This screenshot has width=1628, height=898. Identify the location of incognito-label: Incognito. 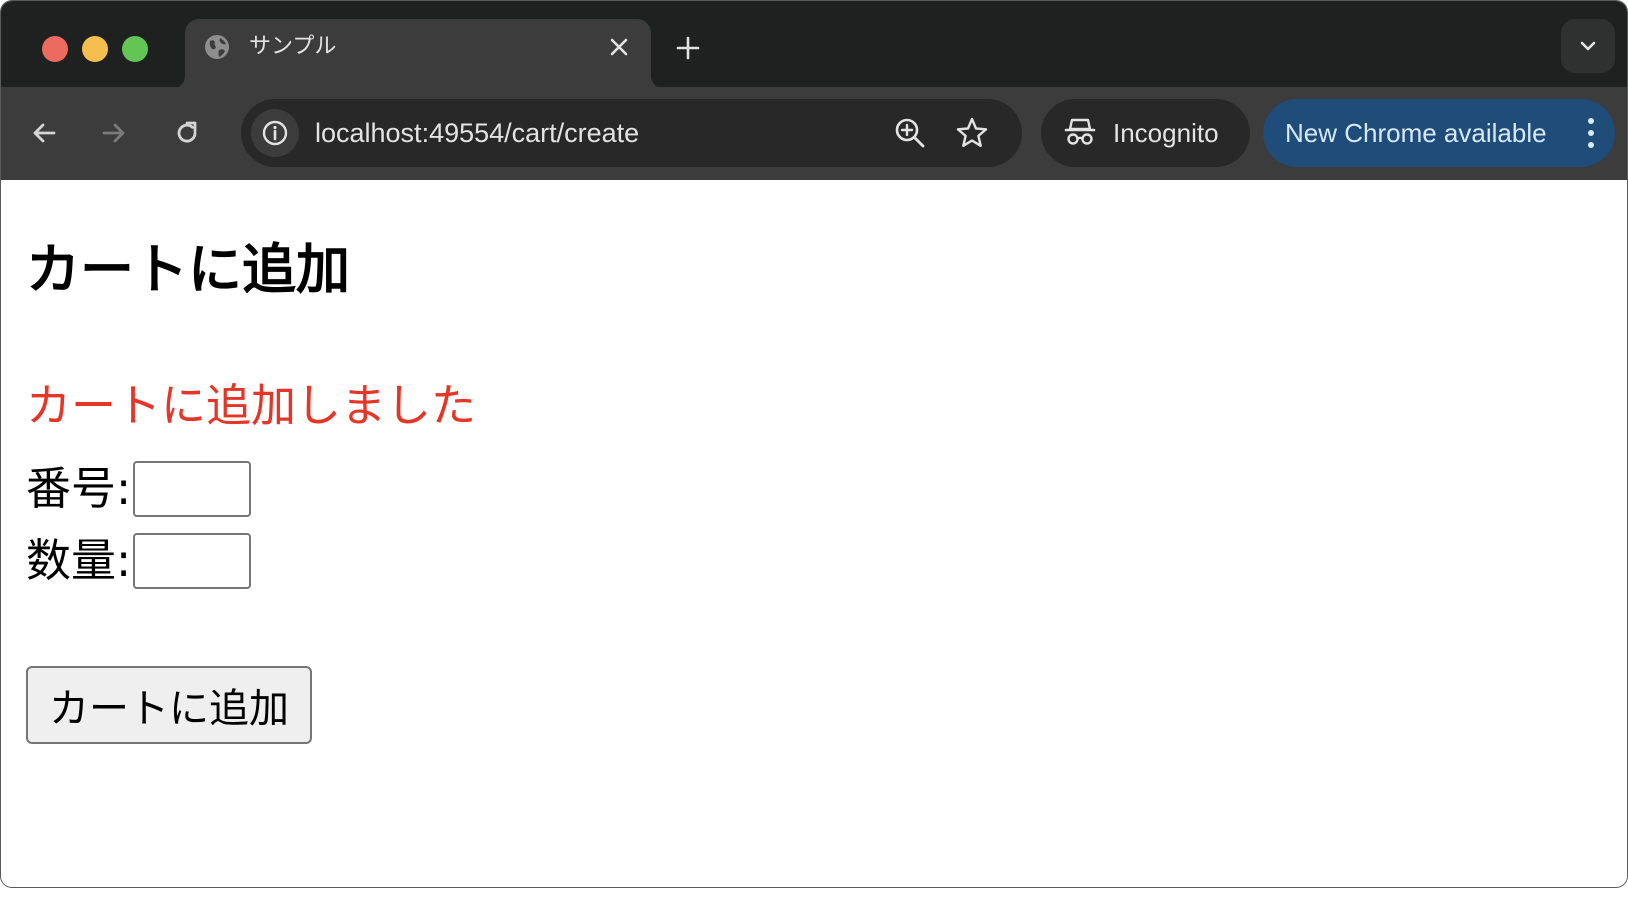
(1166, 133).